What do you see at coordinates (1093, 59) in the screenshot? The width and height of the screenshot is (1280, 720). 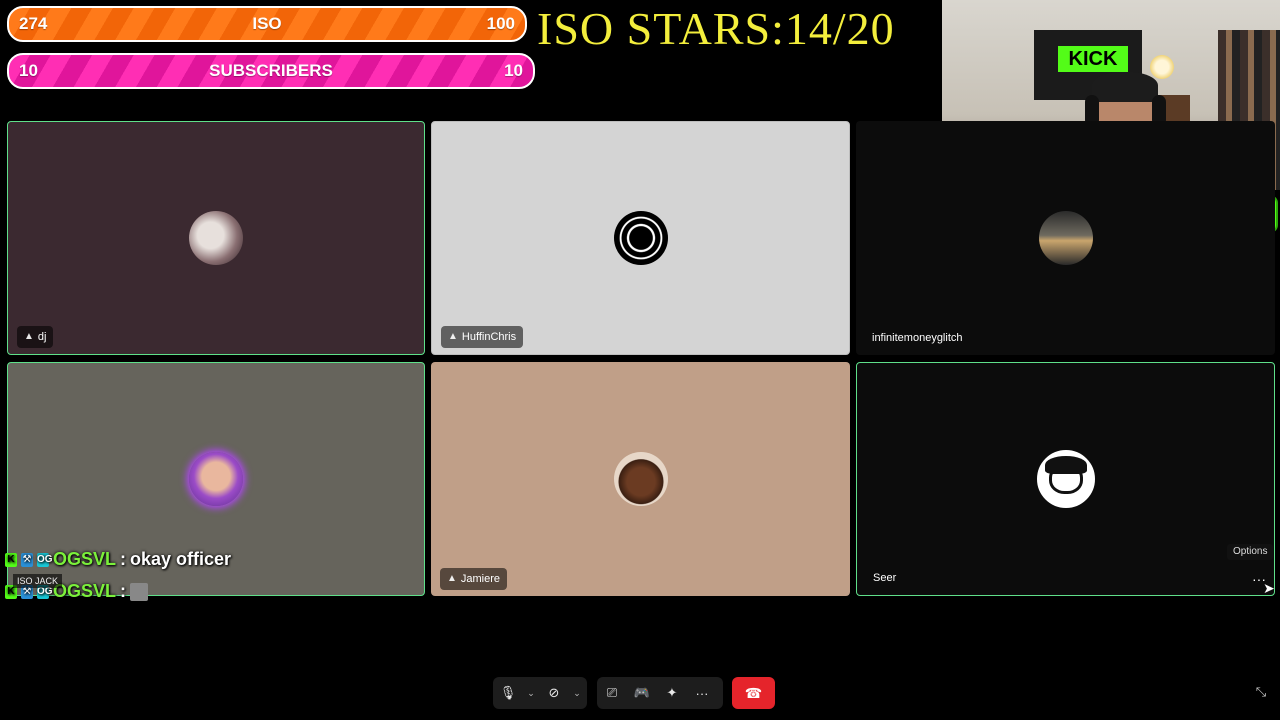 I see `kick-logo-poster: KICK` at bounding box center [1093, 59].